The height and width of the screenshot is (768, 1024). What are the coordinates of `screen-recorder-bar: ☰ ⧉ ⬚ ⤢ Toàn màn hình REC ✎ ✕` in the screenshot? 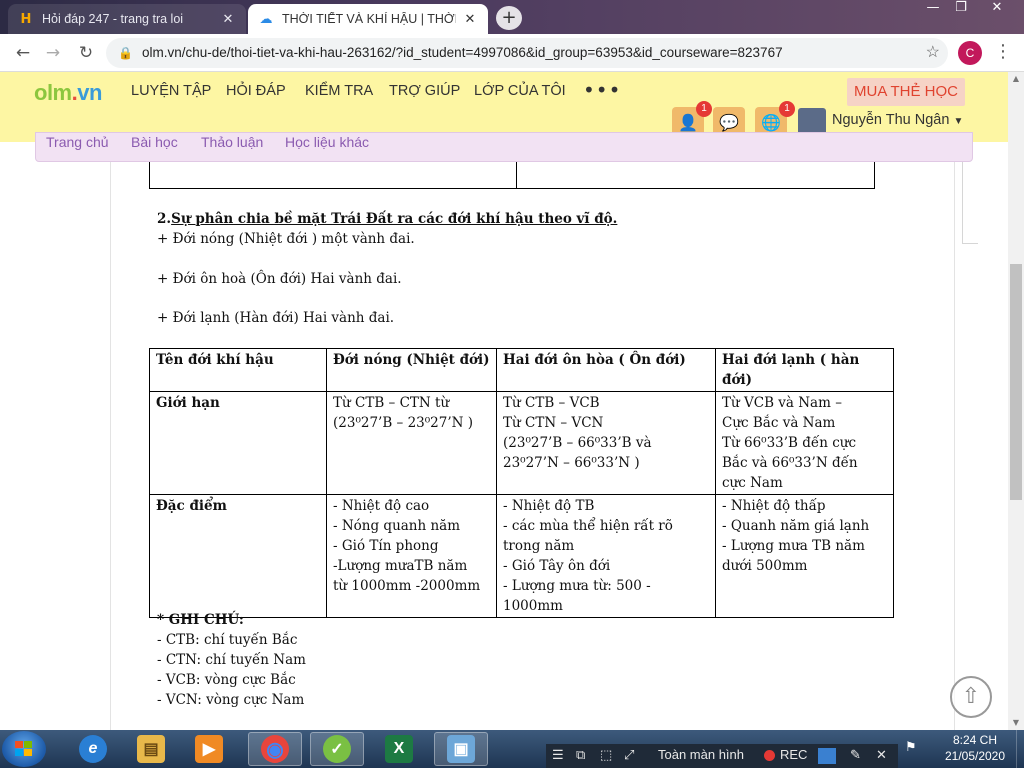 It's located at (722, 756).